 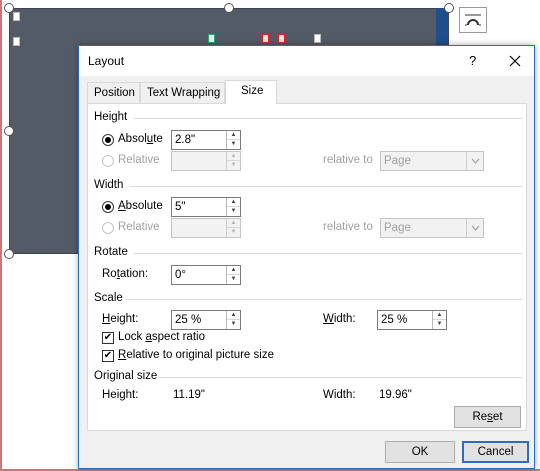 I want to click on height-section-label: Height, so click(x=111, y=117).